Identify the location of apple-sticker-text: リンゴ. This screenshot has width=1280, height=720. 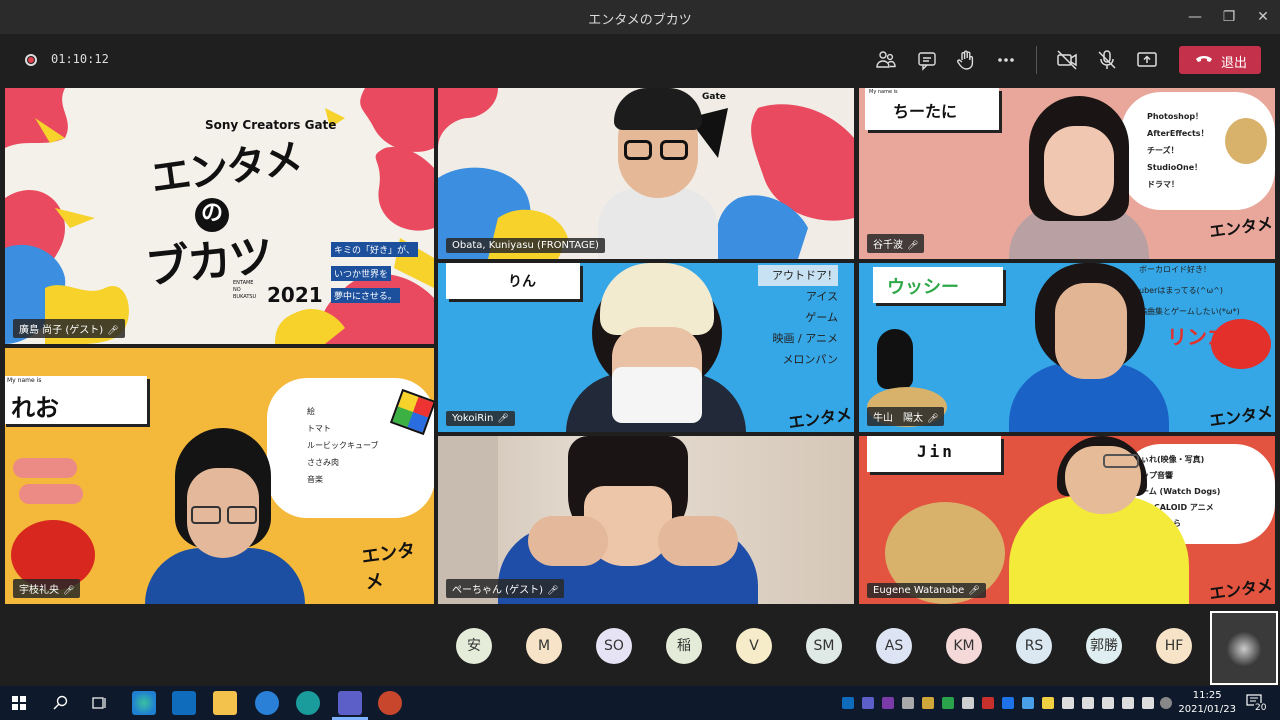
(1197, 337).